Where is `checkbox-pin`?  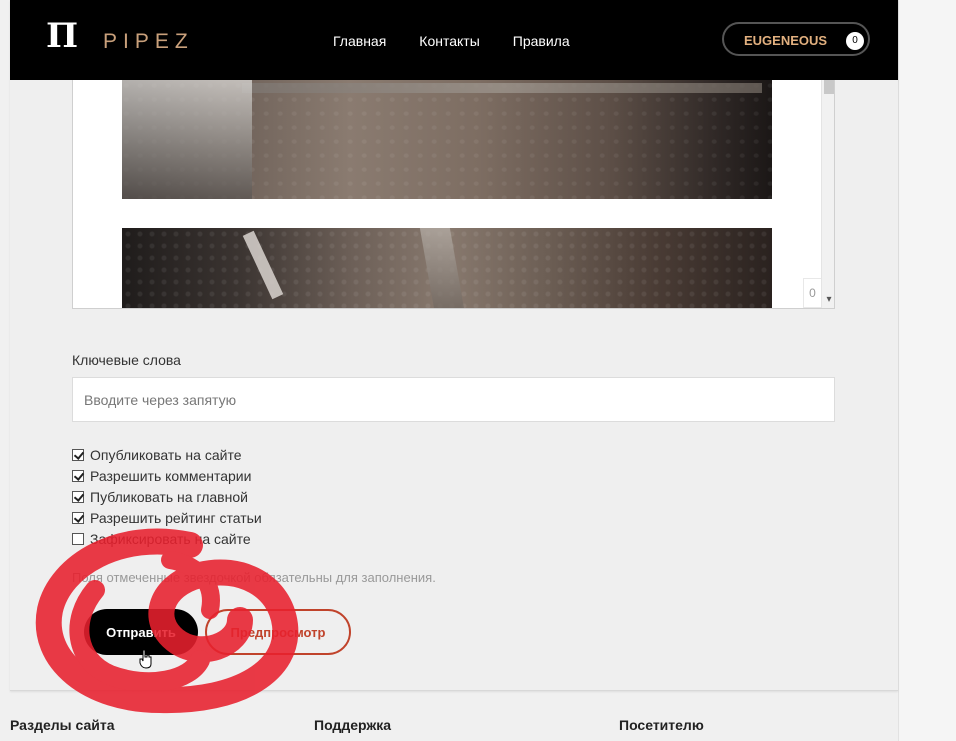 checkbox-pin is located at coordinates (78, 538).